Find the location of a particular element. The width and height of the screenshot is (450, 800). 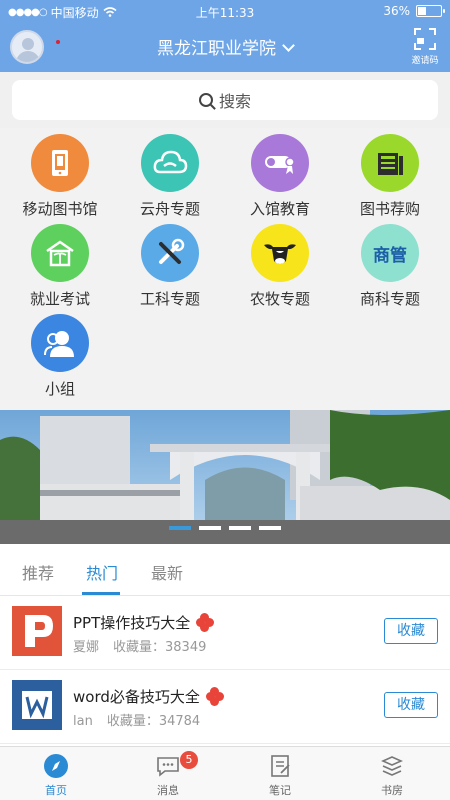

grid-item-mobile-library: 移动图书馆 is located at coordinates (60, 176).